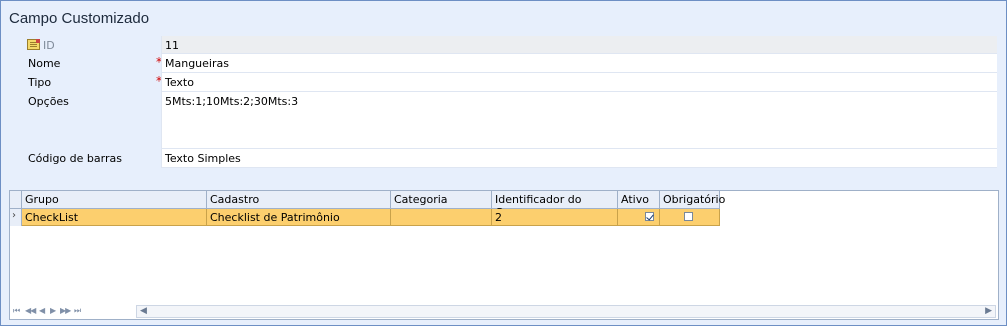 This screenshot has width=1007, height=326. I want to click on col-grupo: Grupo, so click(114, 199).